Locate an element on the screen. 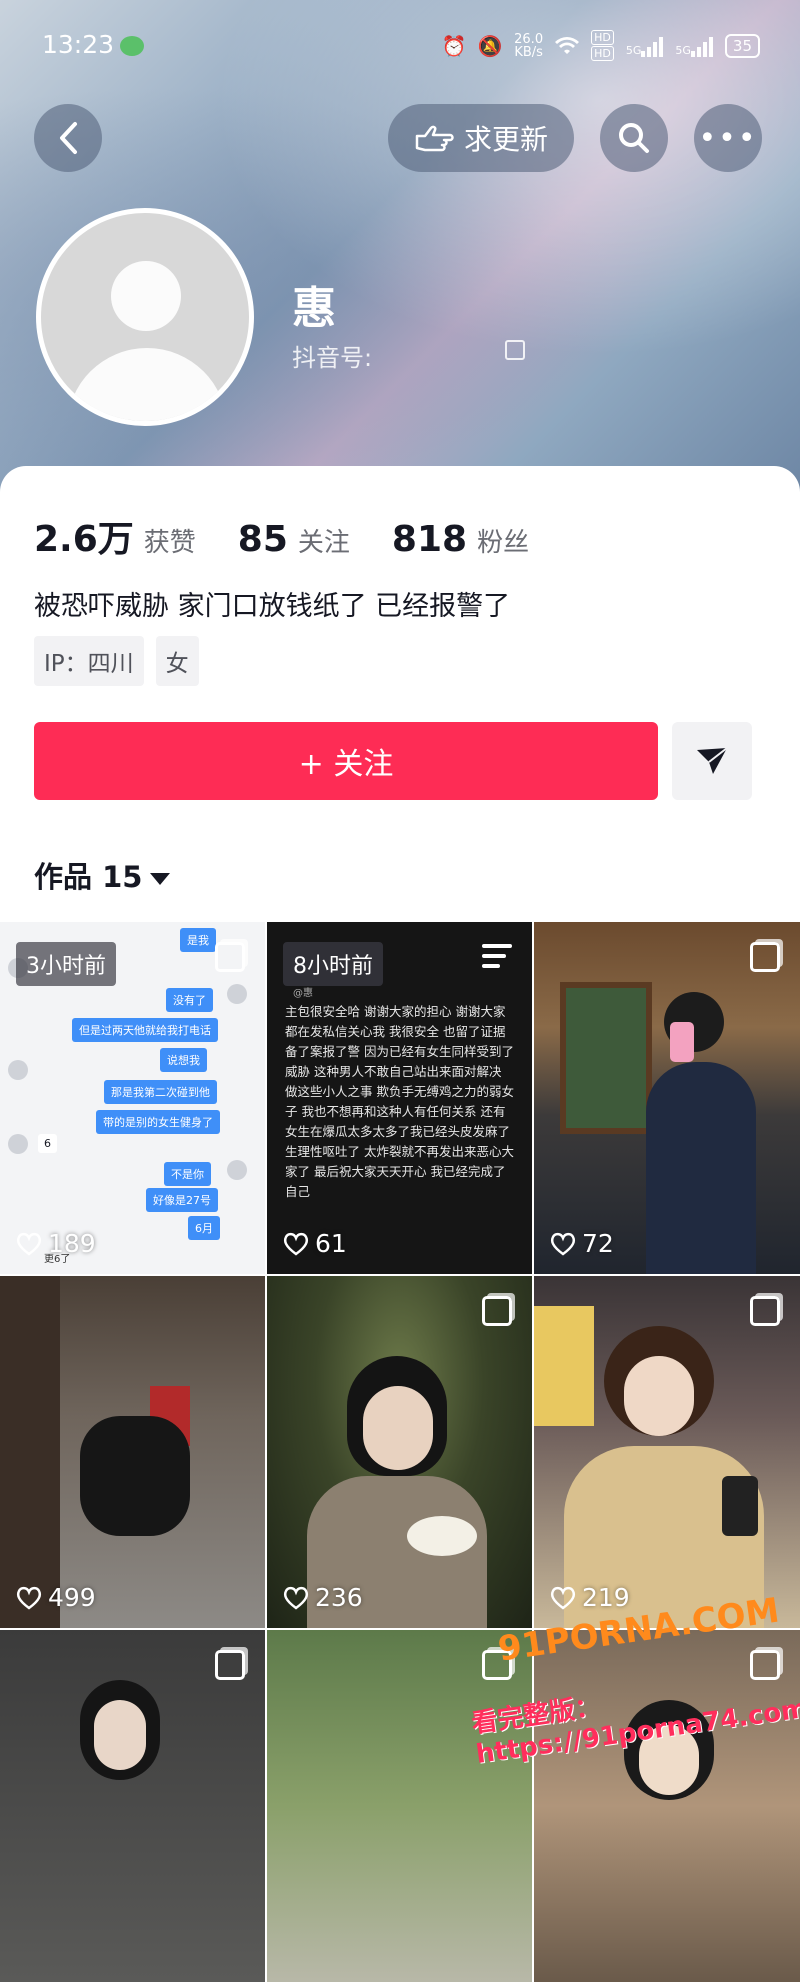 This screenshot has width=800, height=1982. network-speed: 26.0 KB/s is located at coordinates (529, 45).